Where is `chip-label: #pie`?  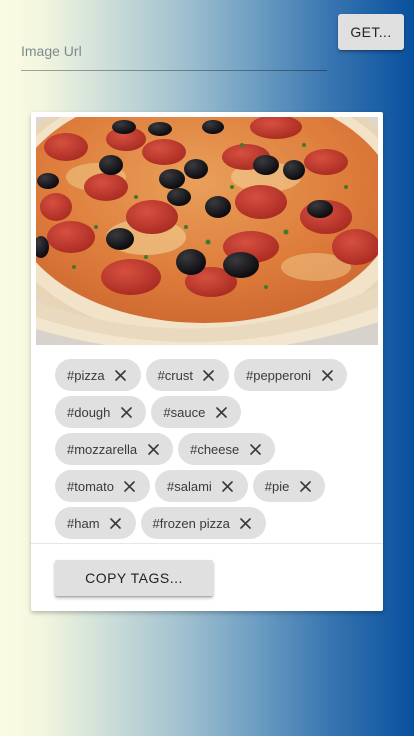
chip-label: #pie is located at coordinates (277, 486).